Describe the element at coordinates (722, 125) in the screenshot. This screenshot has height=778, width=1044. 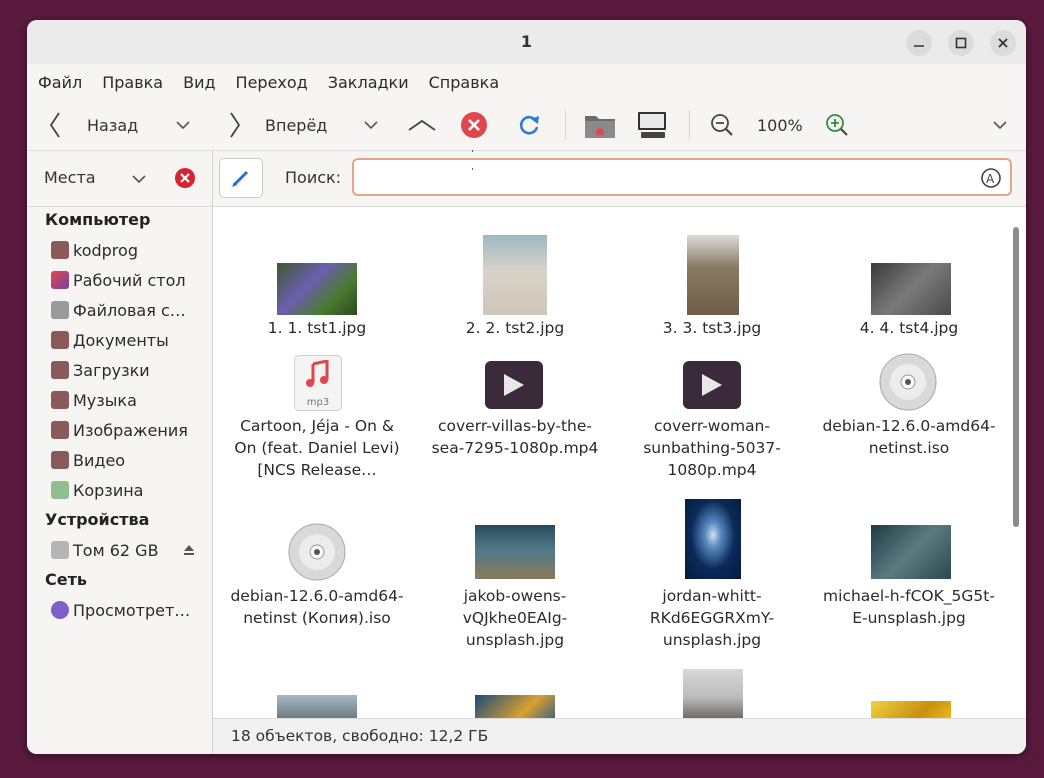
I see `zoom-out-button` at that location.